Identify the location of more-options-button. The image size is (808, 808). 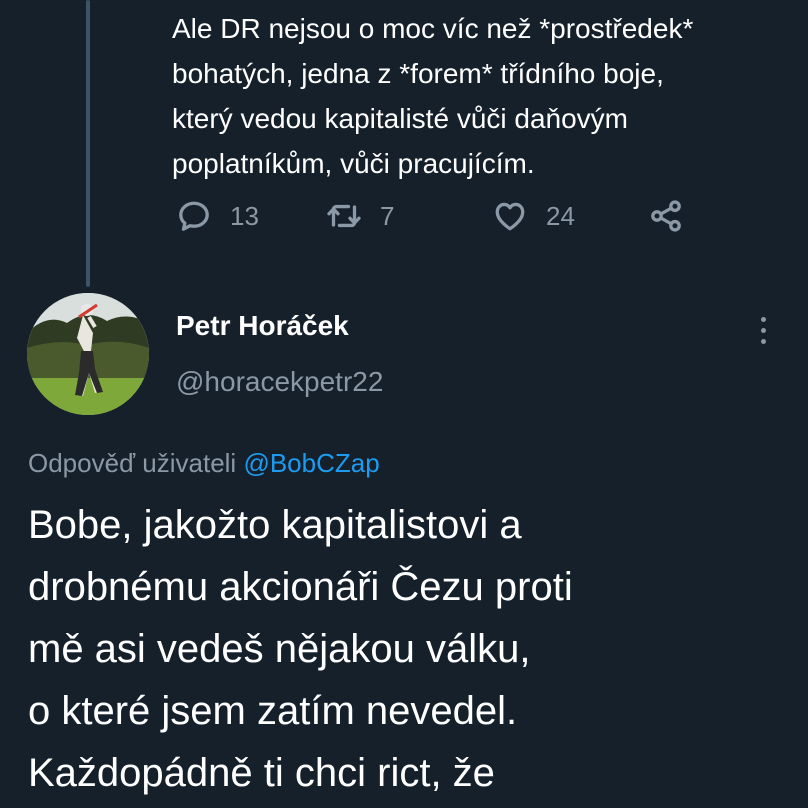
(763, 330).